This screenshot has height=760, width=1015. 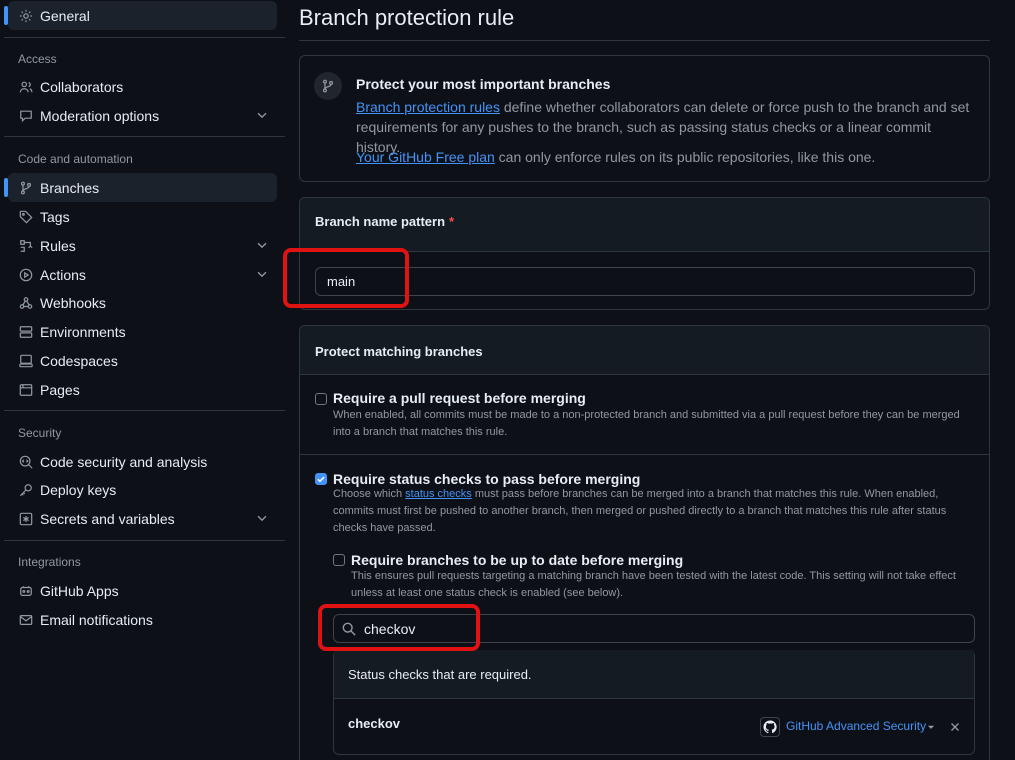 What do you see at coordinates (654, 674) in the screenshot?
I see `required-checks-header: Status checks that are required.` at bounding box center [654, 674].